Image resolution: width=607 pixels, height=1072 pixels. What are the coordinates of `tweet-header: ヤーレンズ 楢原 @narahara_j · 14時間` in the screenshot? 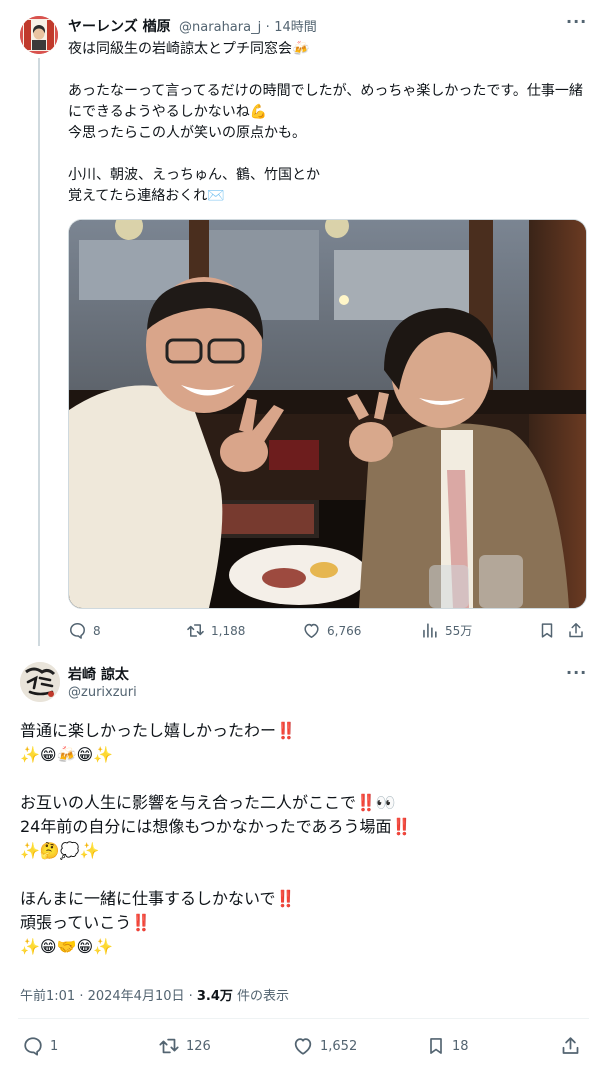 It's located at (192, 26).